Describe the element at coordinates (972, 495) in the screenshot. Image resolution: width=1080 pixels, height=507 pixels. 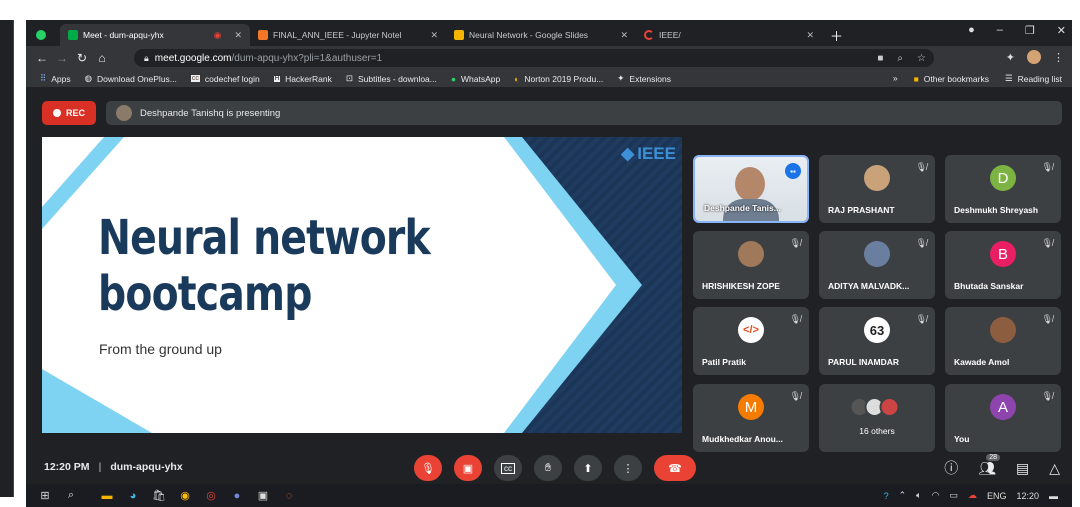
I see `cloud-icon: ☁︎` at that location.